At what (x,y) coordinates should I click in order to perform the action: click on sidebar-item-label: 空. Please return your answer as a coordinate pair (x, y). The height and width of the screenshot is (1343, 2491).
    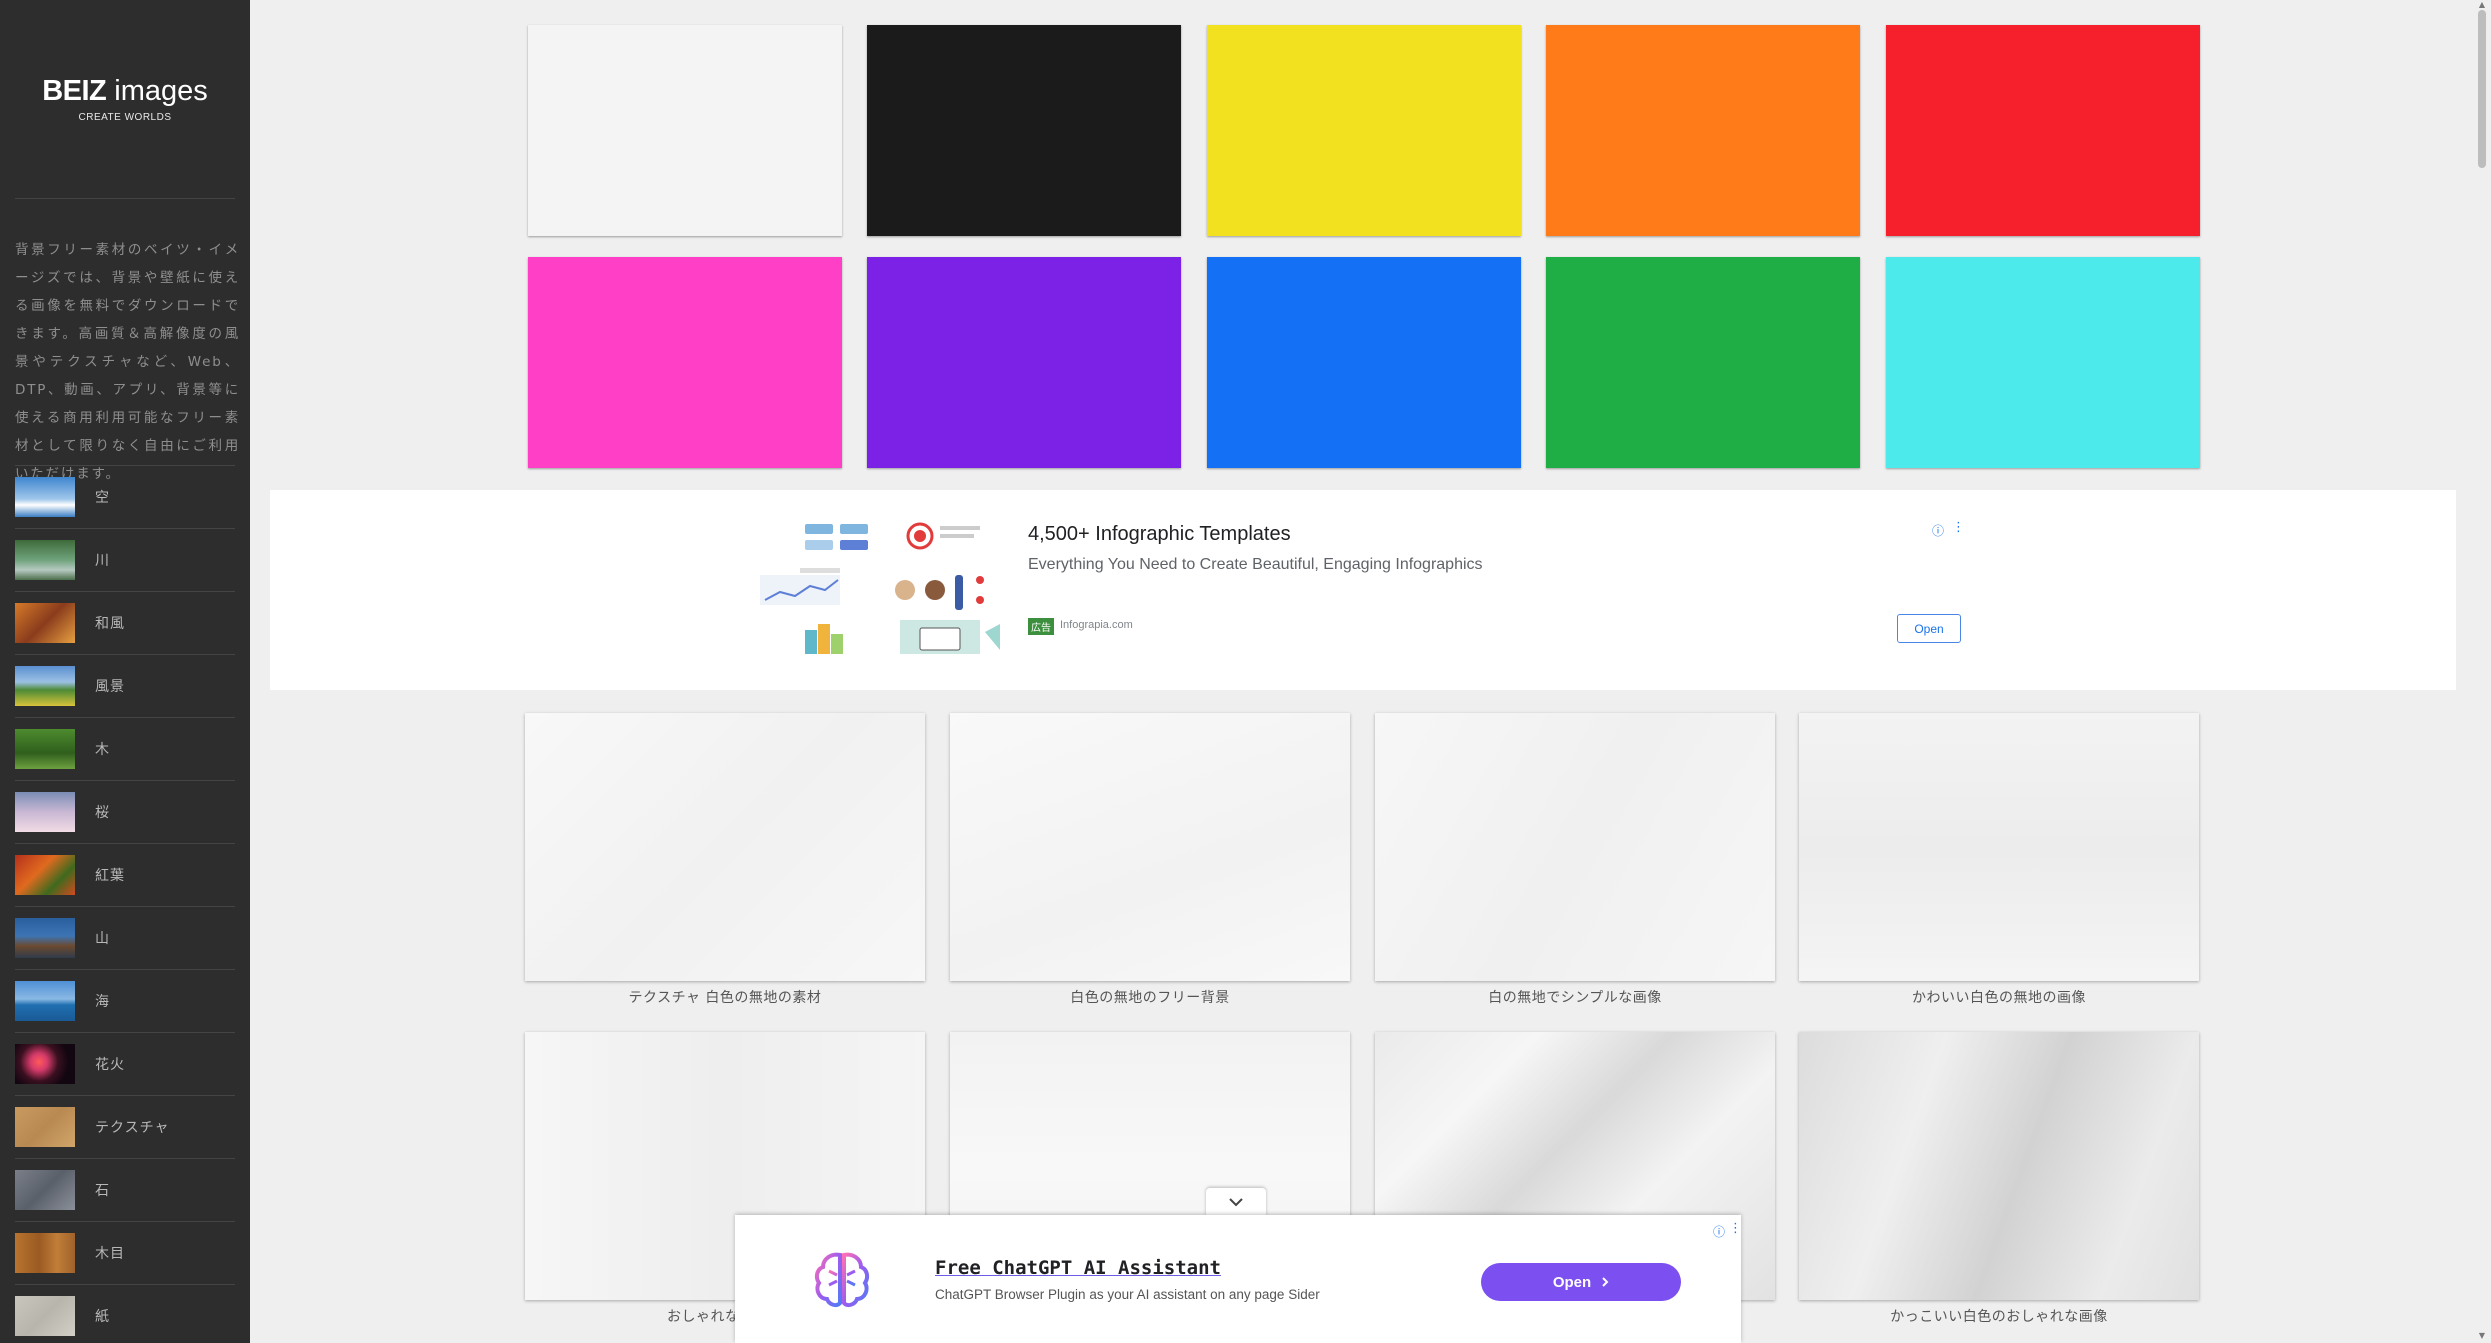
    Looking at the image, I should click on (102, 498).